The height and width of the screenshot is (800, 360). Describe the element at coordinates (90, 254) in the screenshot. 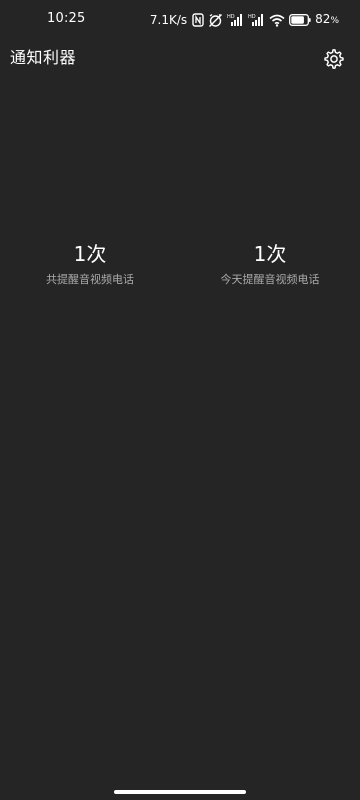

I see `stat-total-count: 1次` at that location.